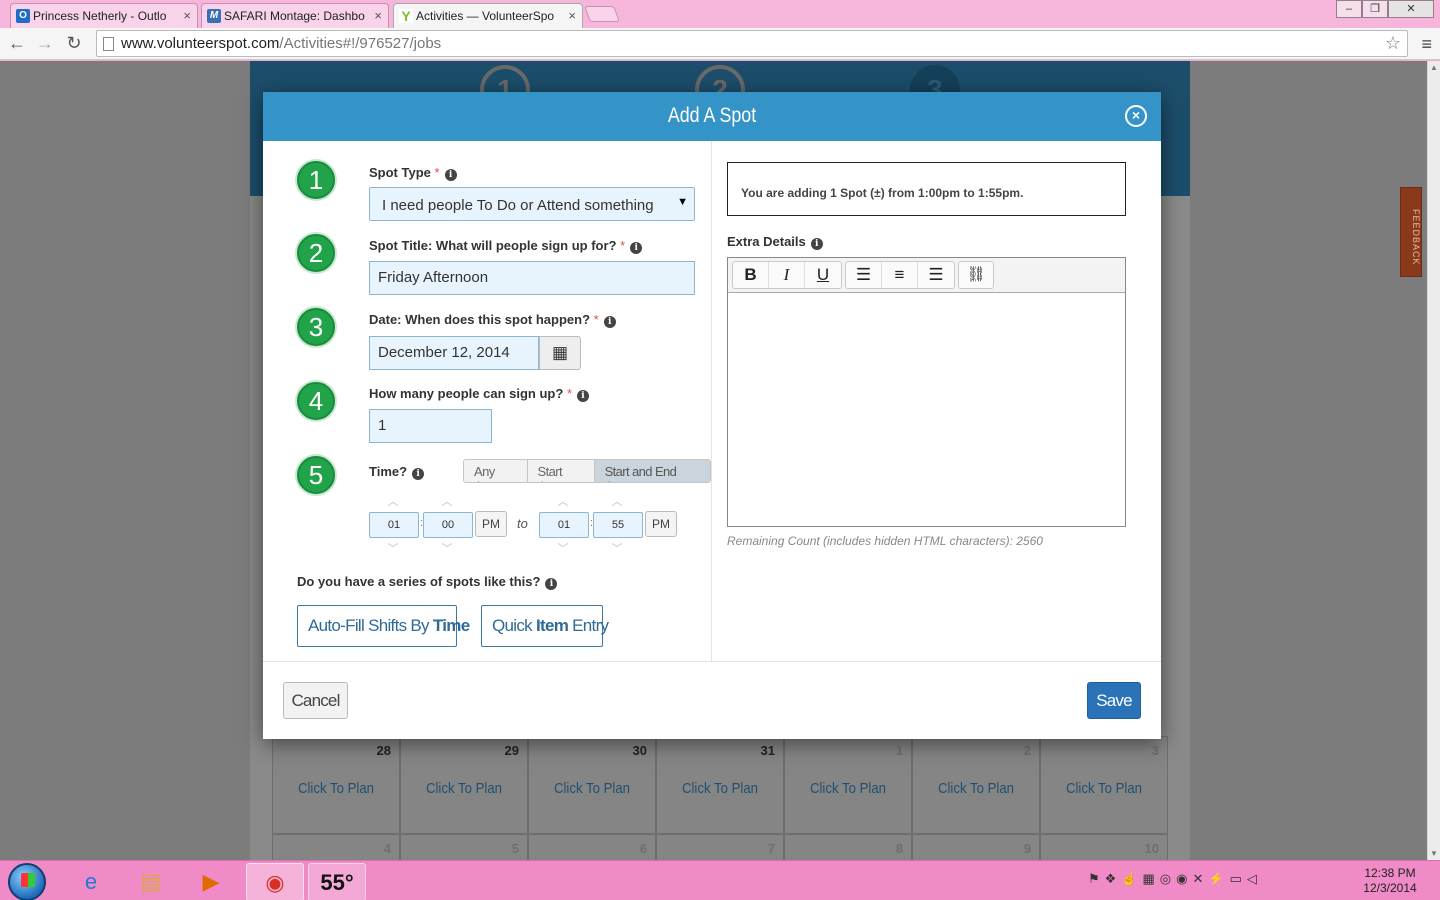  What do you see at coordinates (560, 353) in the screenshot?
I see `calendar-icon: ▦` at bounding box center [560, 353].